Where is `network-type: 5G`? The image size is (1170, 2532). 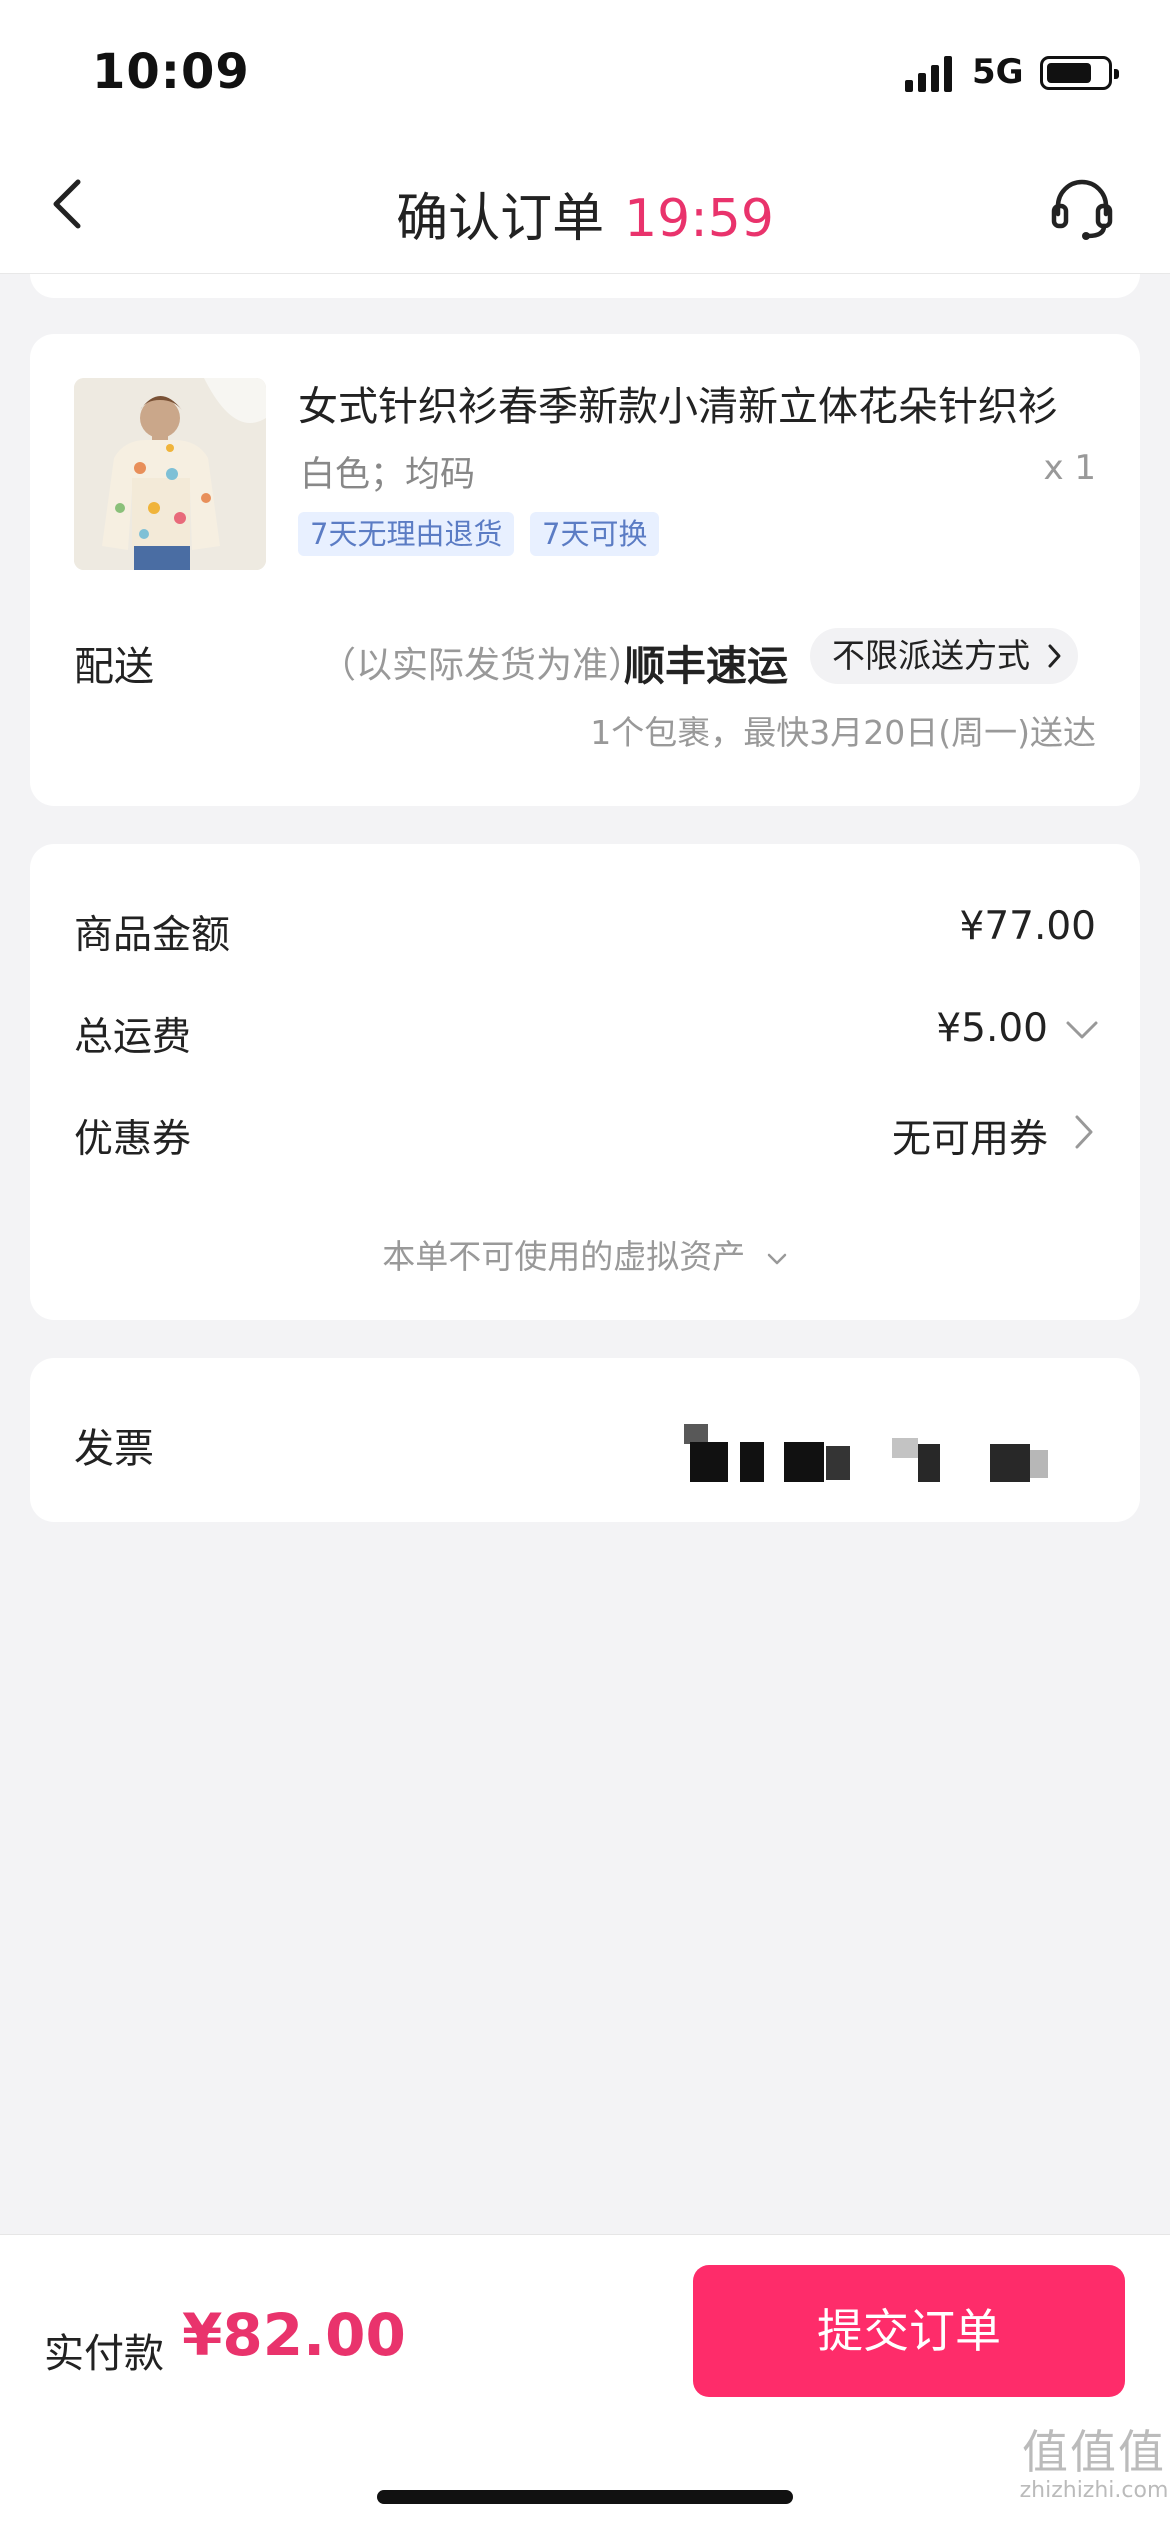
network-type: 5G is located at coordinates (998, 72).